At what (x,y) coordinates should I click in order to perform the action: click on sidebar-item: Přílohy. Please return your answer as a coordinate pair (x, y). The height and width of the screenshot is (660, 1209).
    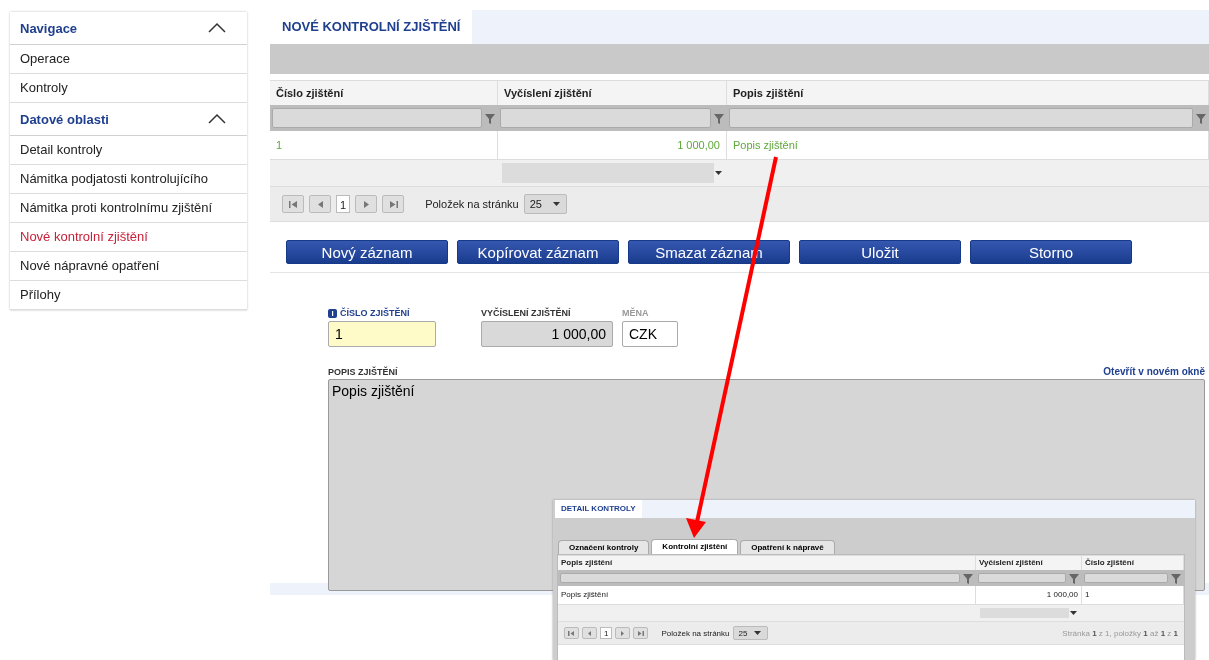
    Looking at the image, I should click on (128, 295).